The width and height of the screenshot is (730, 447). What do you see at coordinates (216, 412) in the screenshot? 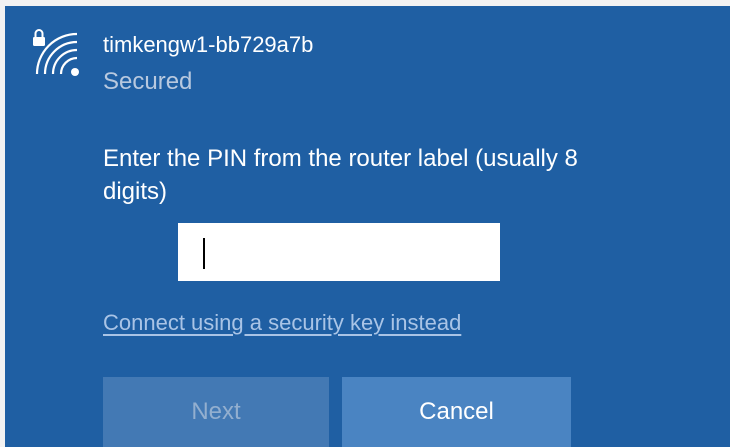
I see `next-button: Next` at bounding box center [216, 412].